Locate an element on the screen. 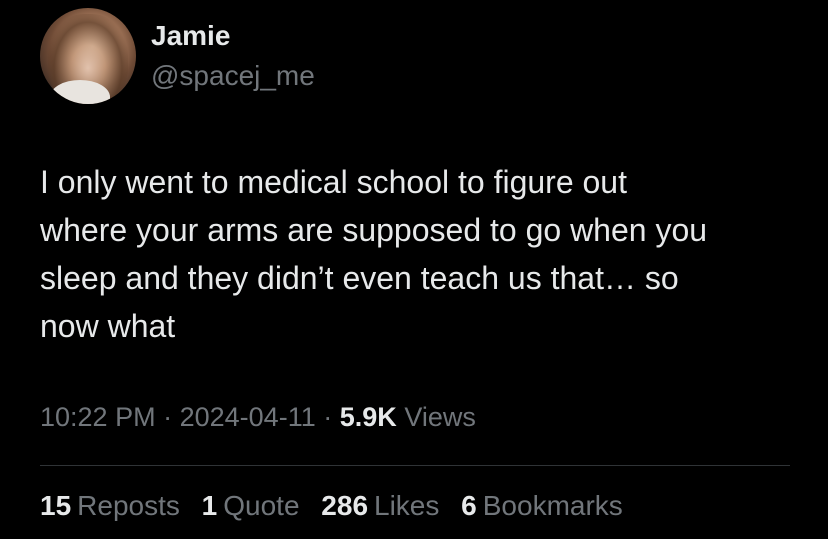 This screenshot has height=539, width=828. likes-stat: 286 Likes is located at coordinates (380, 506).